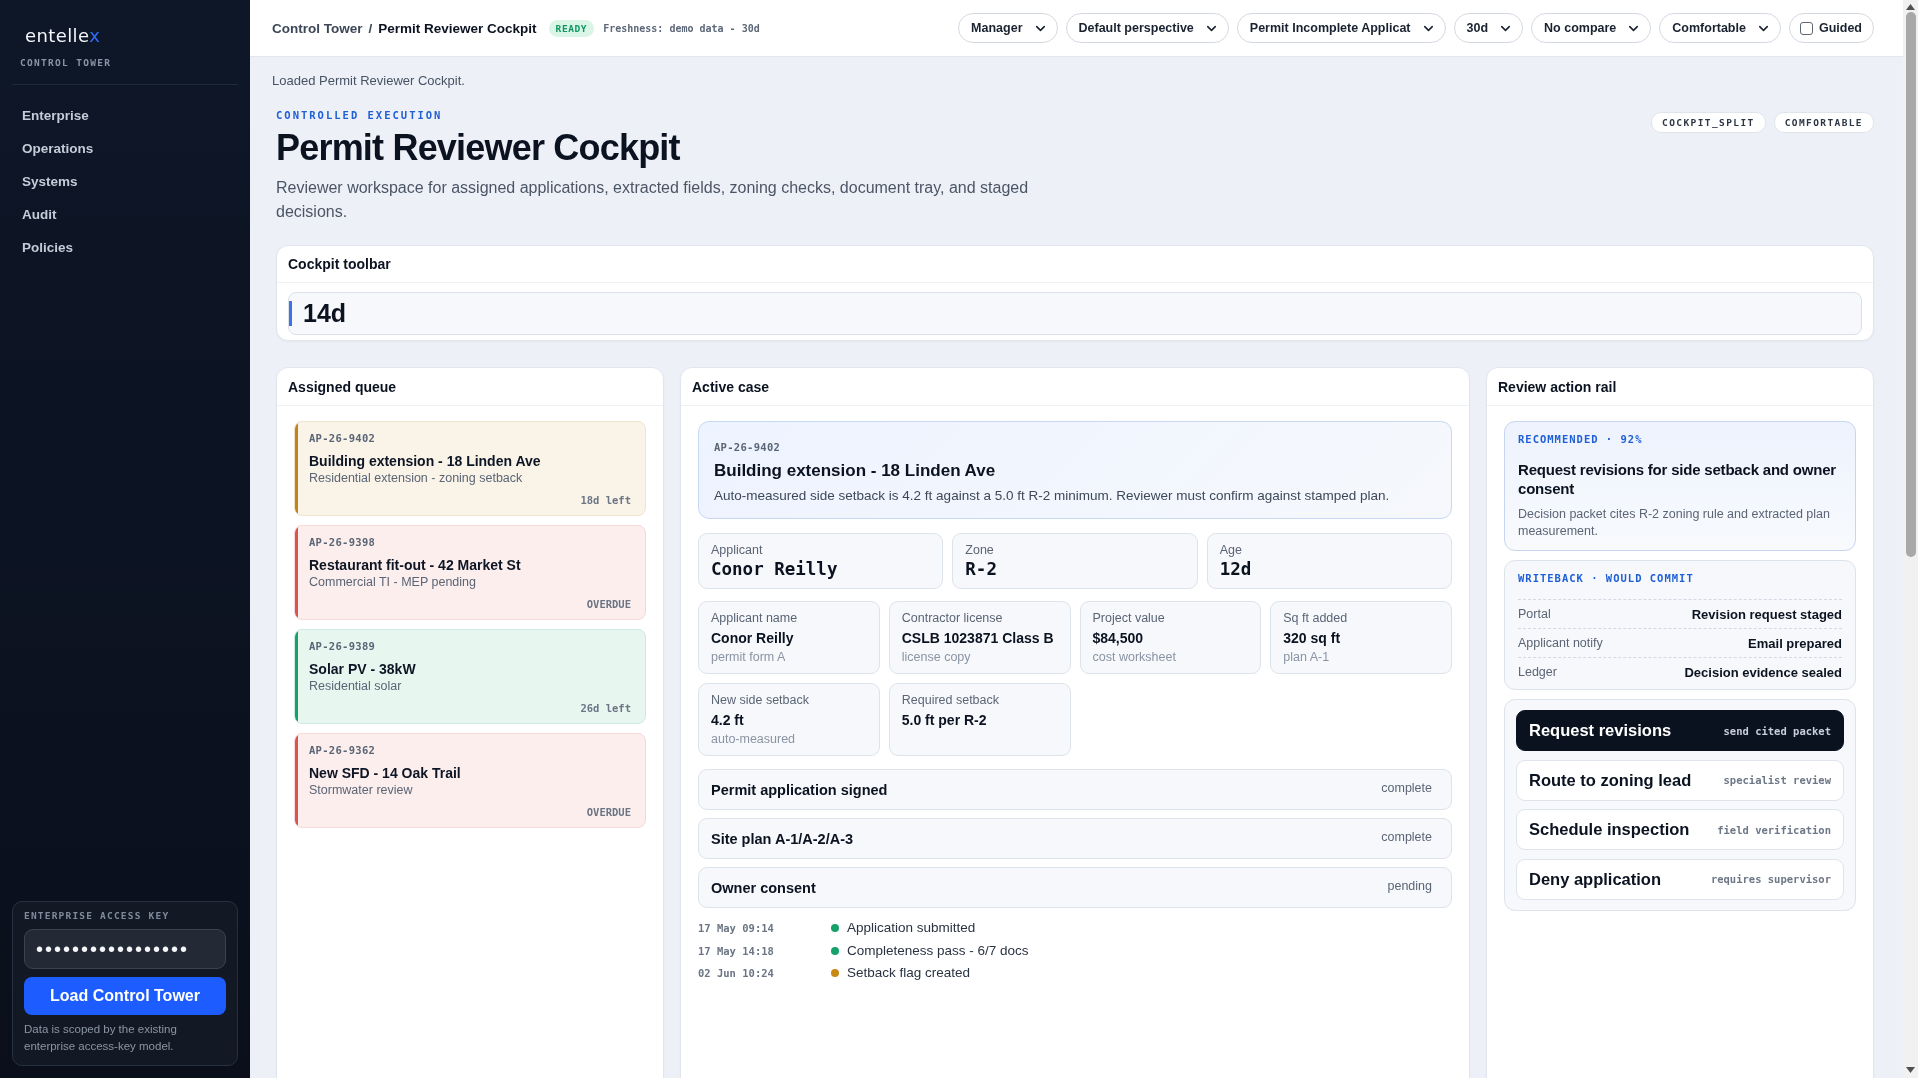 This screenshot has width=1918, height=1078. Describe the element at coordinates (1312, 638) in the screenshot. I see `field-value: 320 sq ft` at that location.